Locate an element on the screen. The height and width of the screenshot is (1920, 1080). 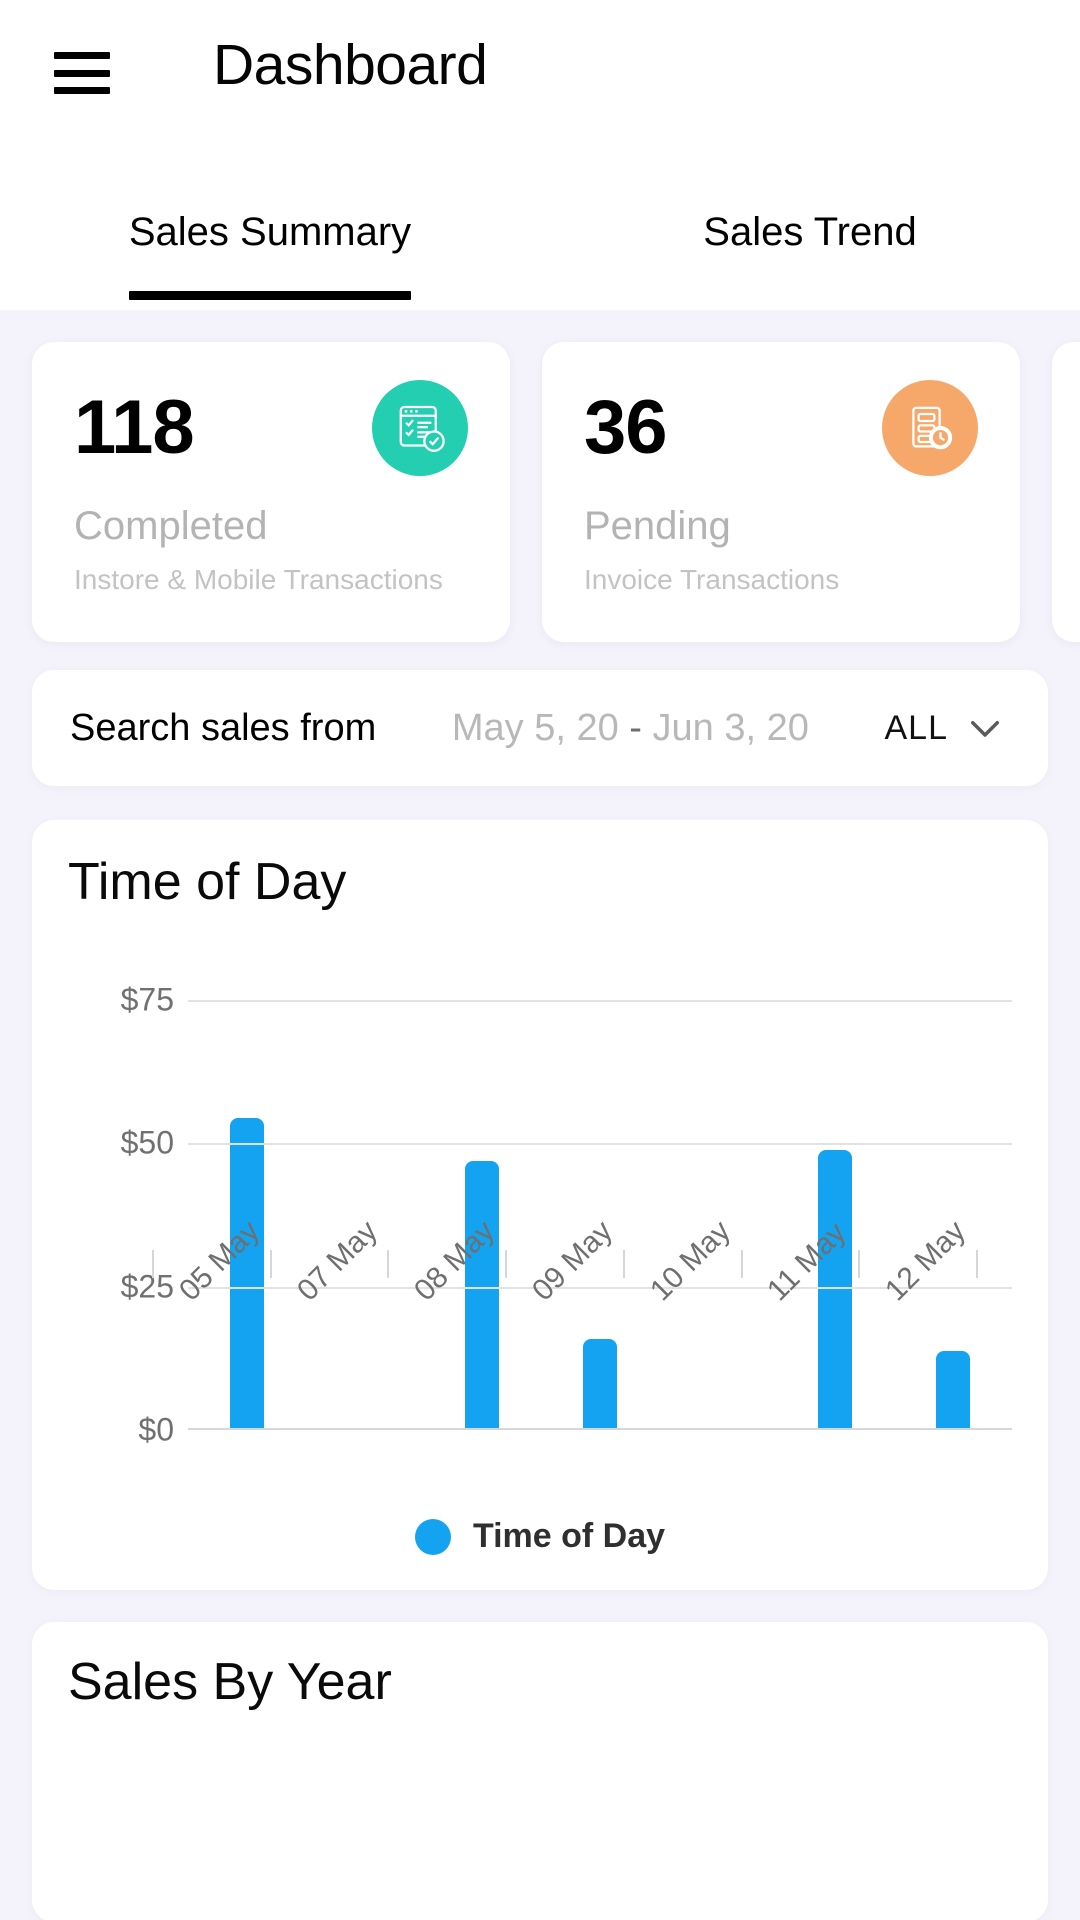
stat-card-pending: 36 Pending Invoice Transactions is located at coordinates (781, 492).